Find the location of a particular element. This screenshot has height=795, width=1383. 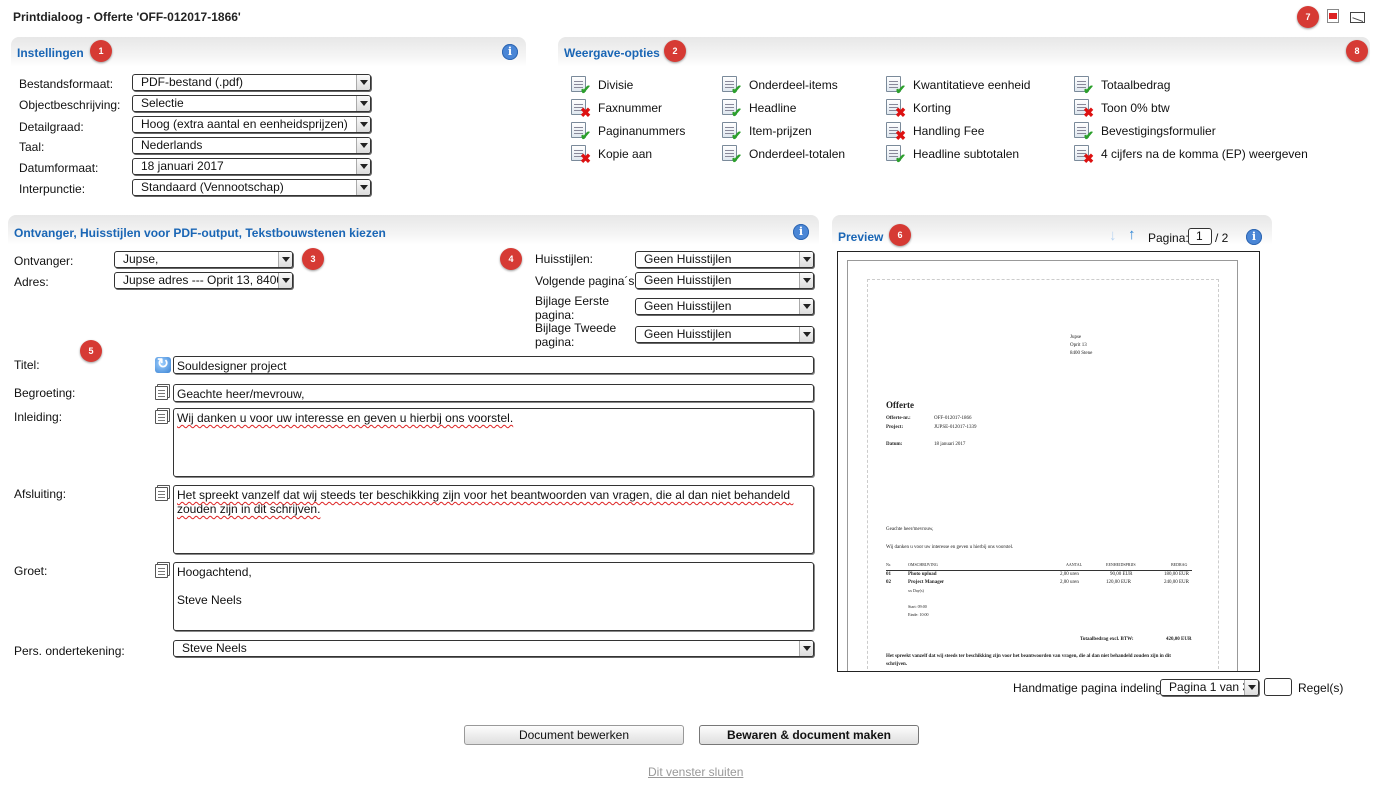

option-paginanummers: ✔ Paginanummers is located at coordinates (627, 132).